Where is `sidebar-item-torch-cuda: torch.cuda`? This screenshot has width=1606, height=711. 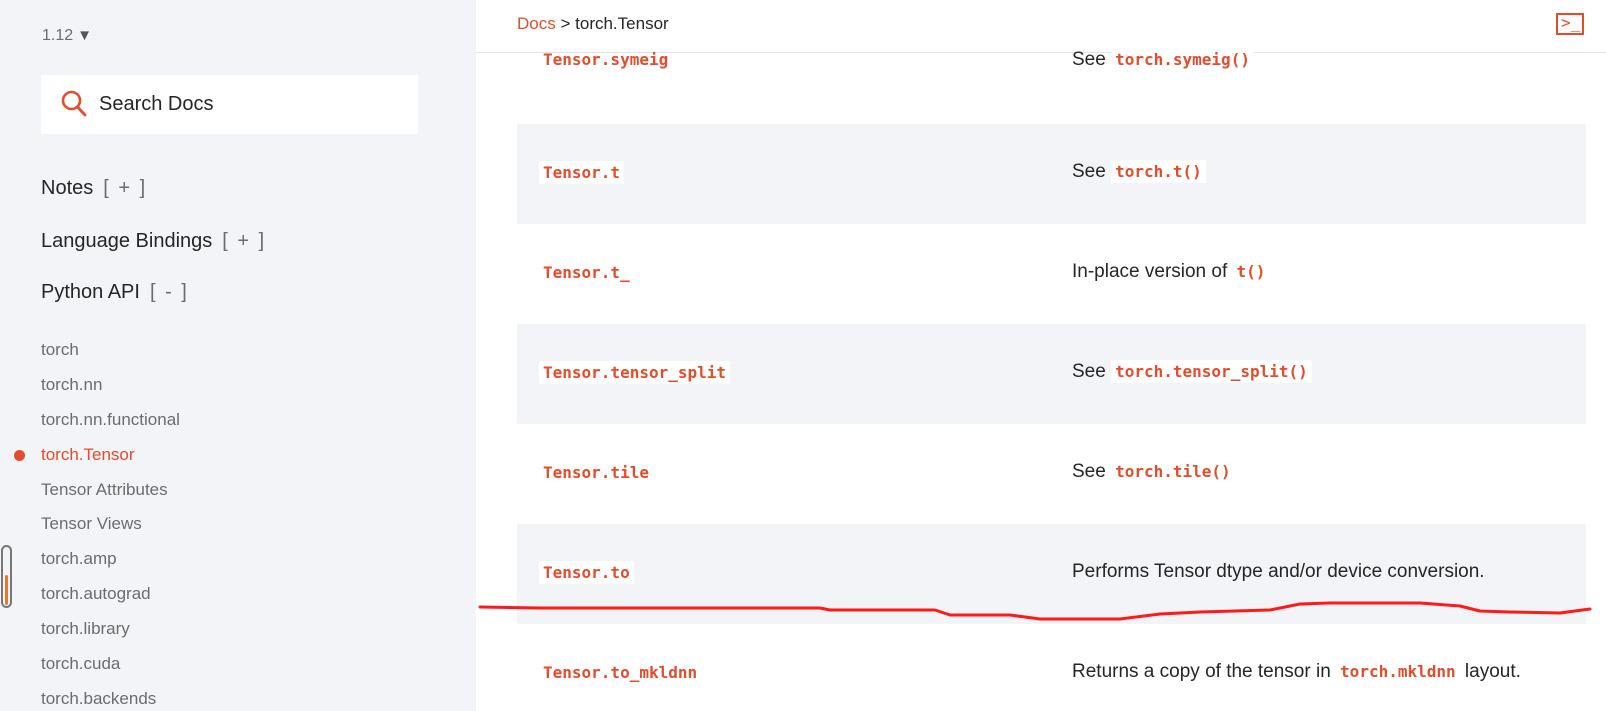 sidebar-item-torch-cuda: torch.cuda is located at coordinates (80, 664).